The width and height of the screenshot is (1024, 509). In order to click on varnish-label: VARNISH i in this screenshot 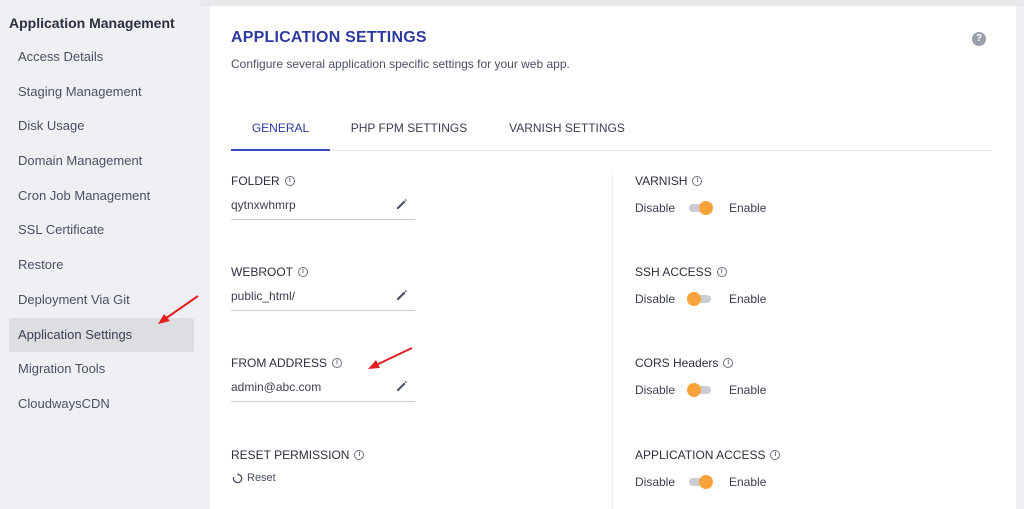, I will do `click(669, 181)`.